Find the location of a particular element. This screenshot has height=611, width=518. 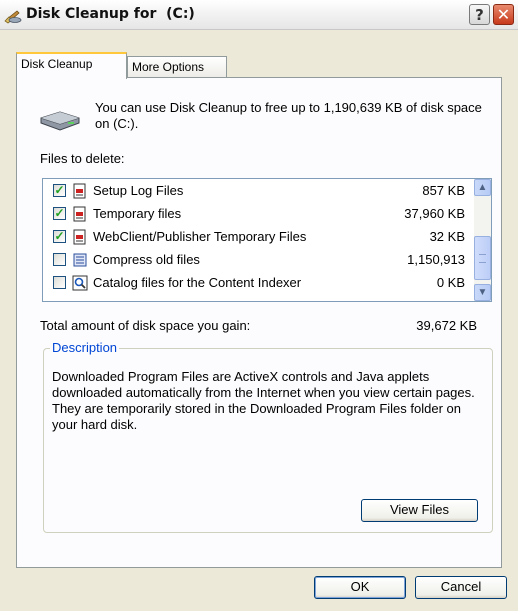

list-item: Compress old files 1,150,913 is located at coordinates (258, 260).